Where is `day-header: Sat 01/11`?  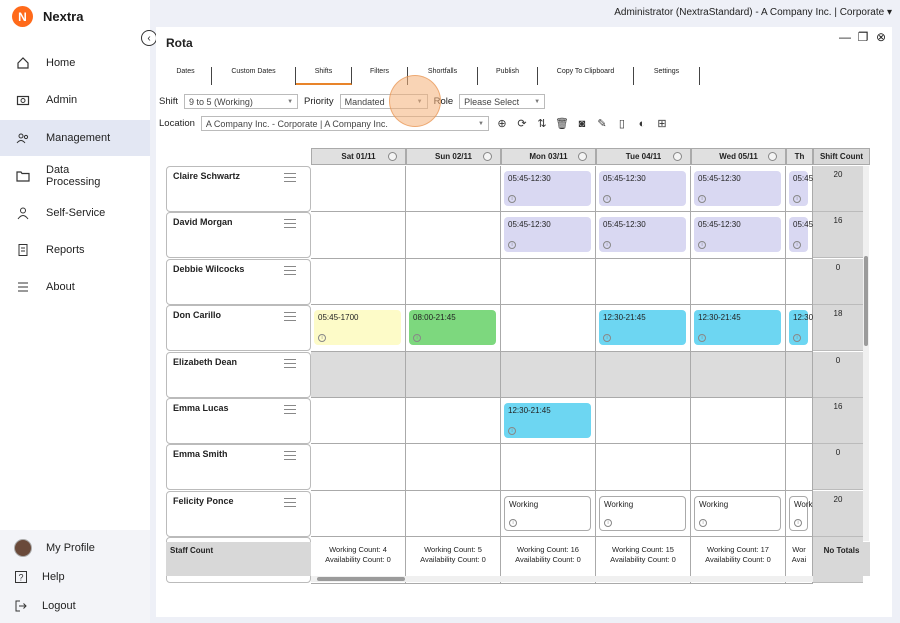 day-header: Sat 01/11 is located at coordinates (358, 156).